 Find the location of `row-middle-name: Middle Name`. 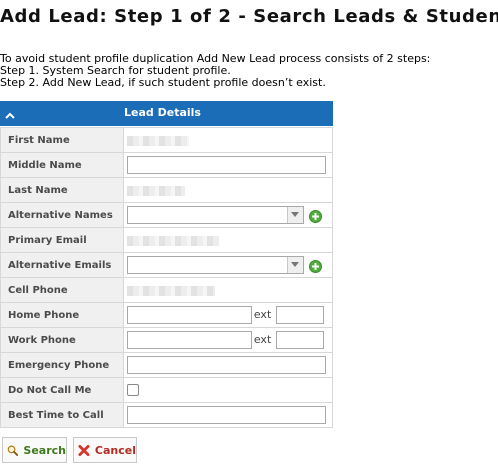

row-middle-name: Middle Name is located at coordinates (167, 165).